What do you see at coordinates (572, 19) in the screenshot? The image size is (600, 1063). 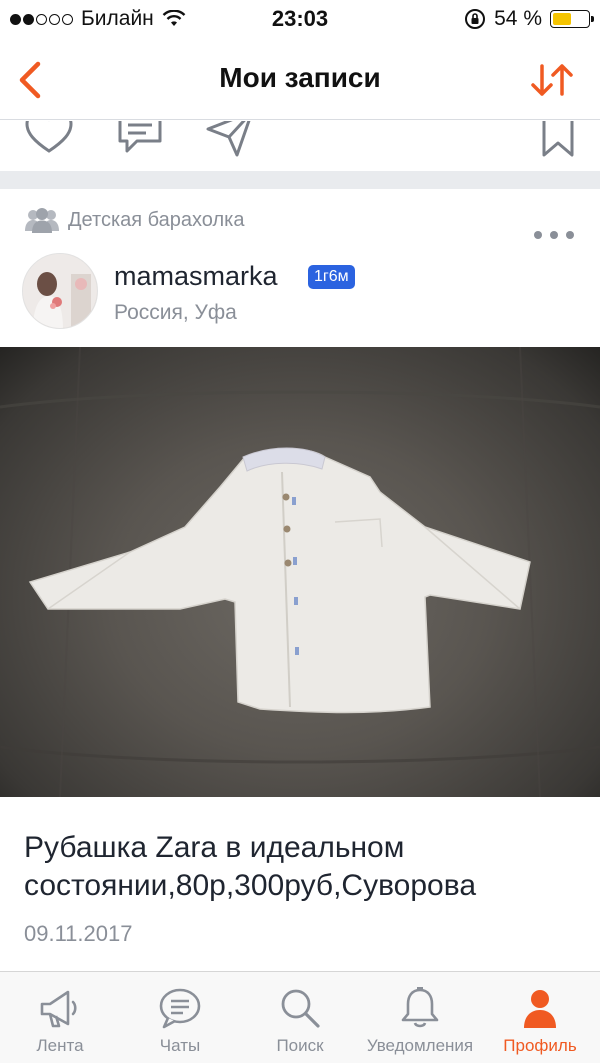 I see `battery-icon` at bounding box center [572, 19].